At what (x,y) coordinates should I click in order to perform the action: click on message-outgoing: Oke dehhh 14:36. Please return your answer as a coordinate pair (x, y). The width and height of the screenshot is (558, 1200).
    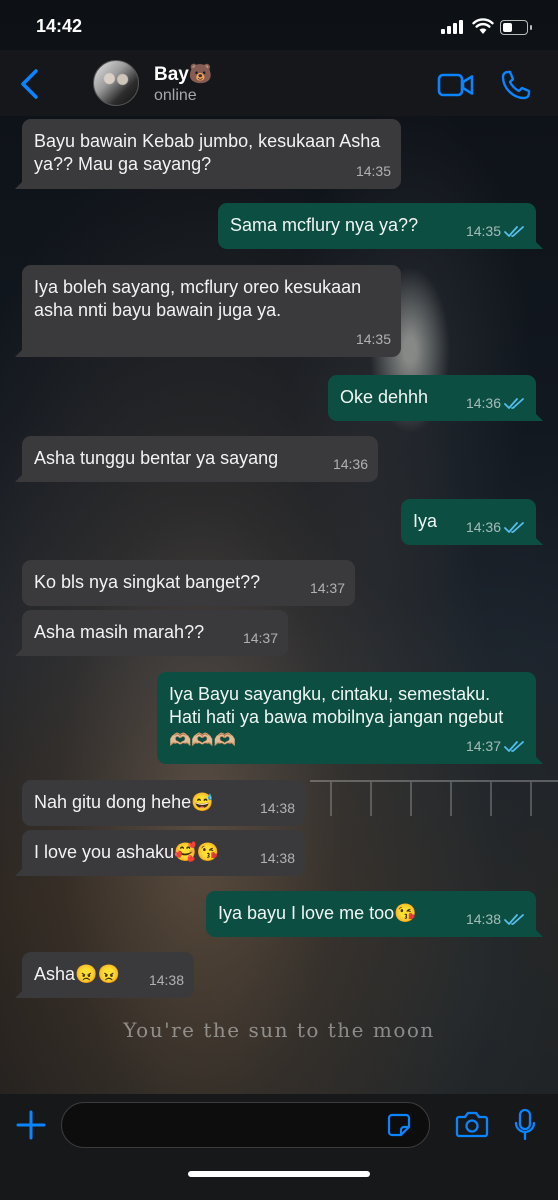
    Looking at the image, I should click on (435, 398).